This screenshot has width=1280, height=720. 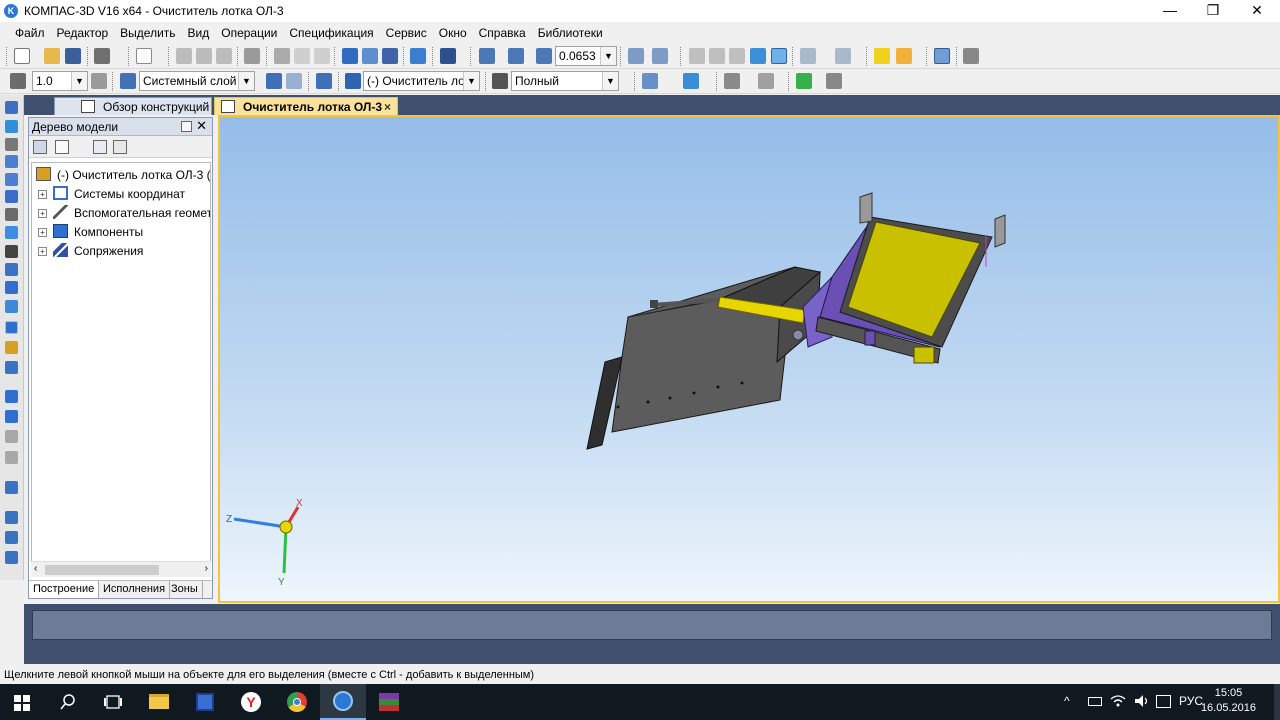 What do you see at coordinates (487, 56) in the screenshot?
I see `zoom-window-icon` at bounding box center [487, 56].